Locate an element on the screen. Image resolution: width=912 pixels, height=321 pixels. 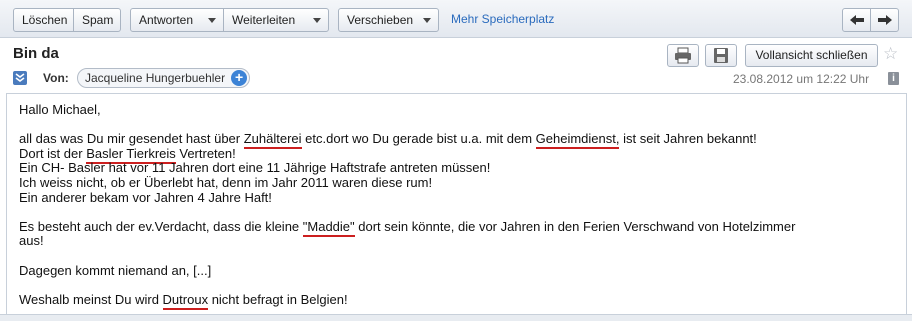
save-button is located at coordinates (721, 55).